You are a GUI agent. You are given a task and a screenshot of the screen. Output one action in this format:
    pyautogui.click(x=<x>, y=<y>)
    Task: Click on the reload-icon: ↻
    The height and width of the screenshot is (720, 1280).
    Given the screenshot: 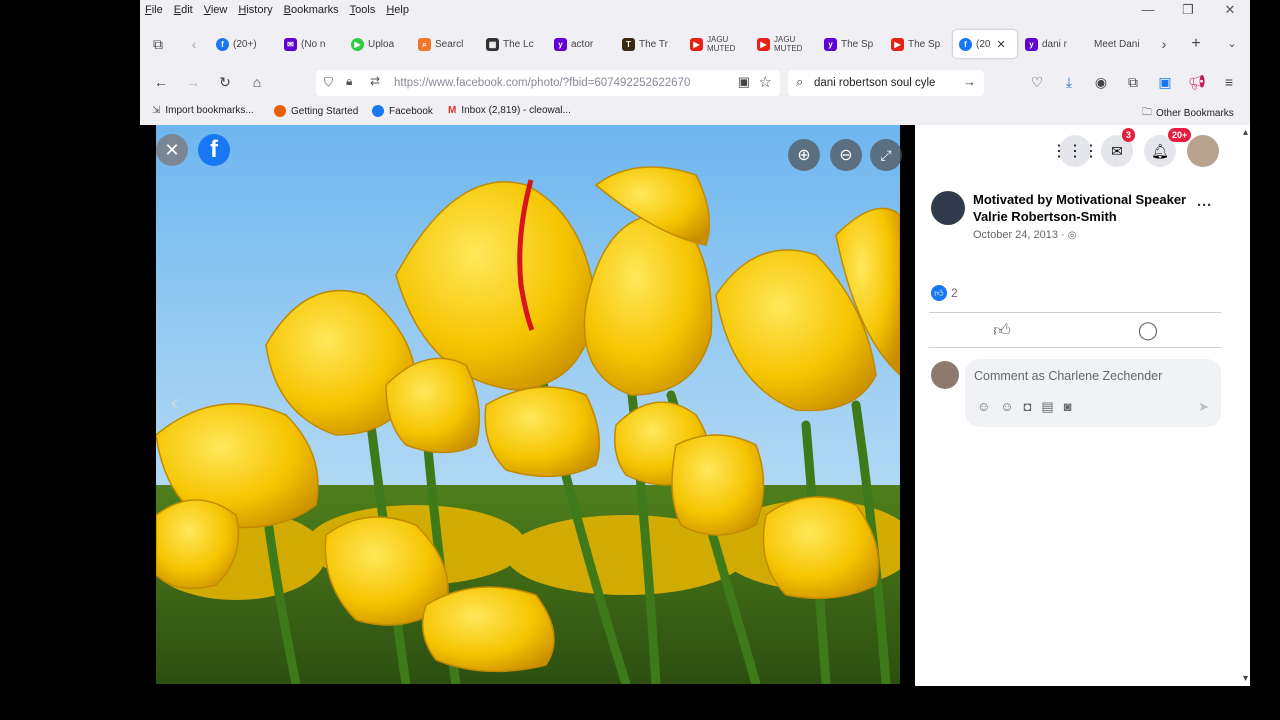 What is the action you would take?
    pyautogui.click(x=225, y=82)
    